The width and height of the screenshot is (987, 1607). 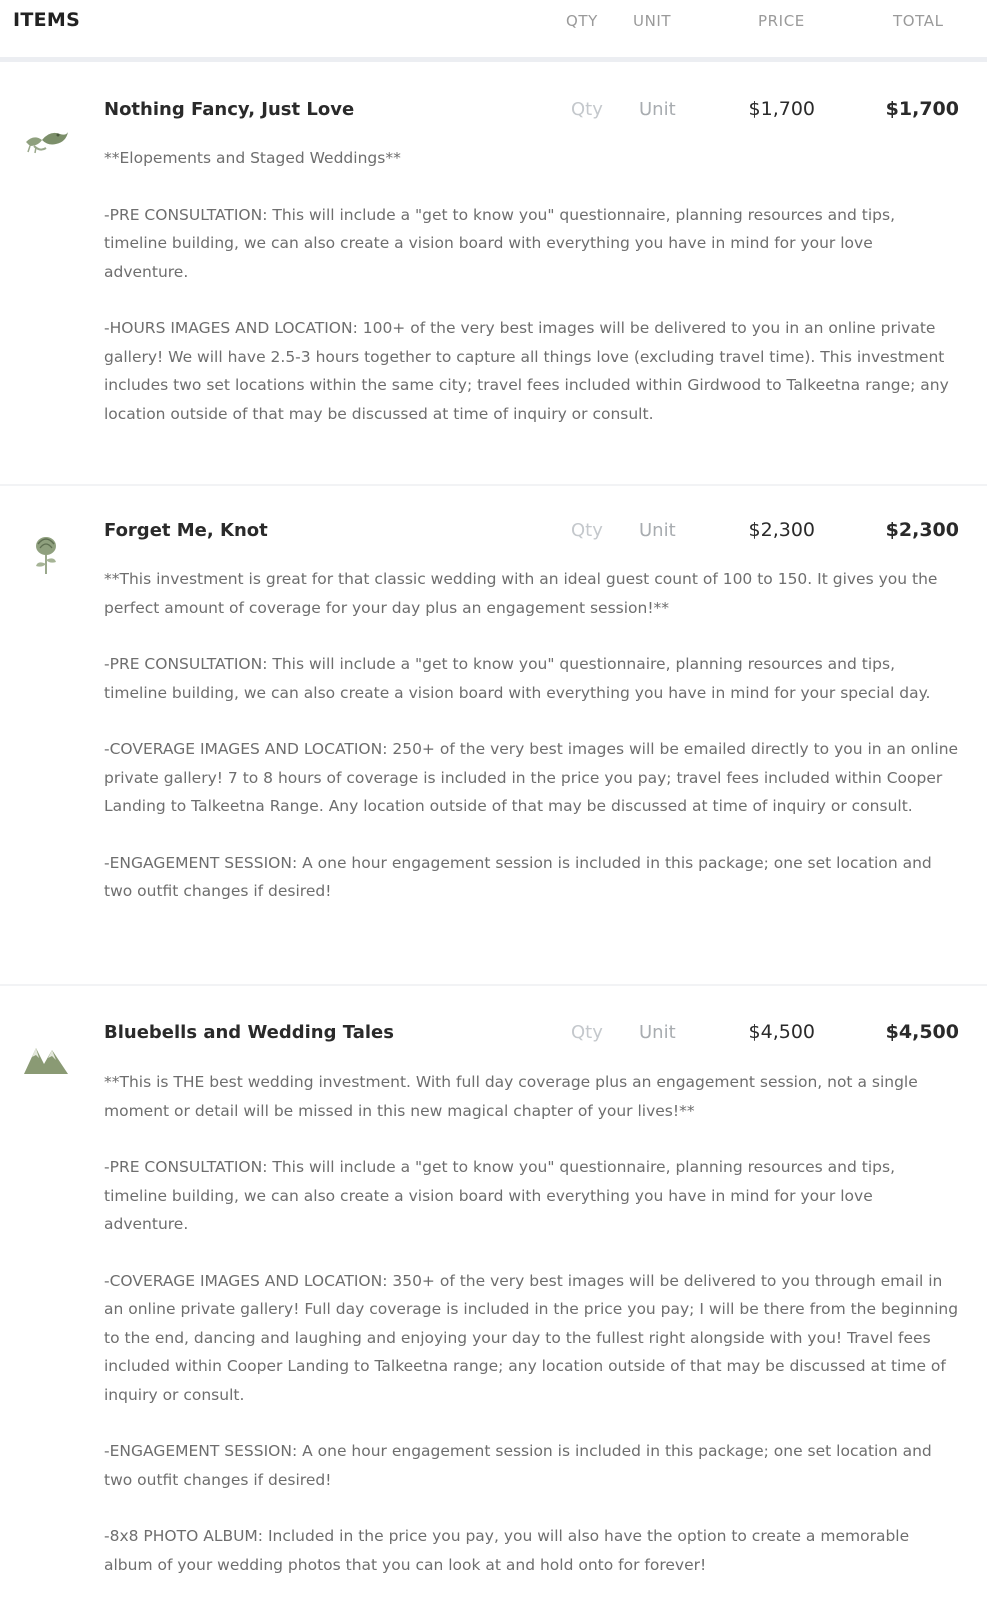 I want to click on item-name: Bluebells and Wedding Tales, so click(x=249, y=1032).